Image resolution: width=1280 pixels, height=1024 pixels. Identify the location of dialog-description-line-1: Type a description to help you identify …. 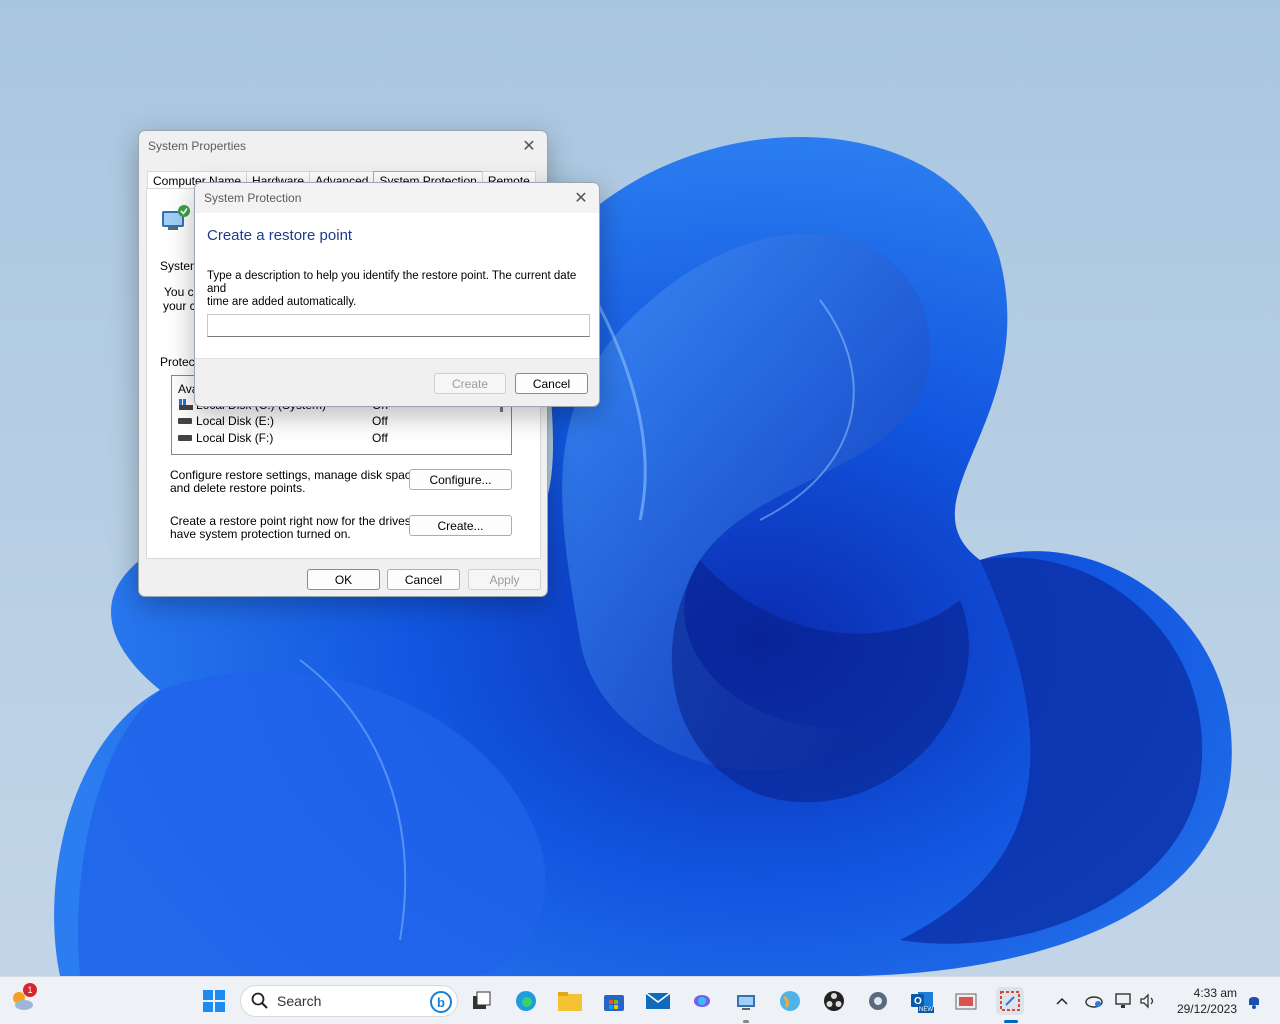
(392, 282).